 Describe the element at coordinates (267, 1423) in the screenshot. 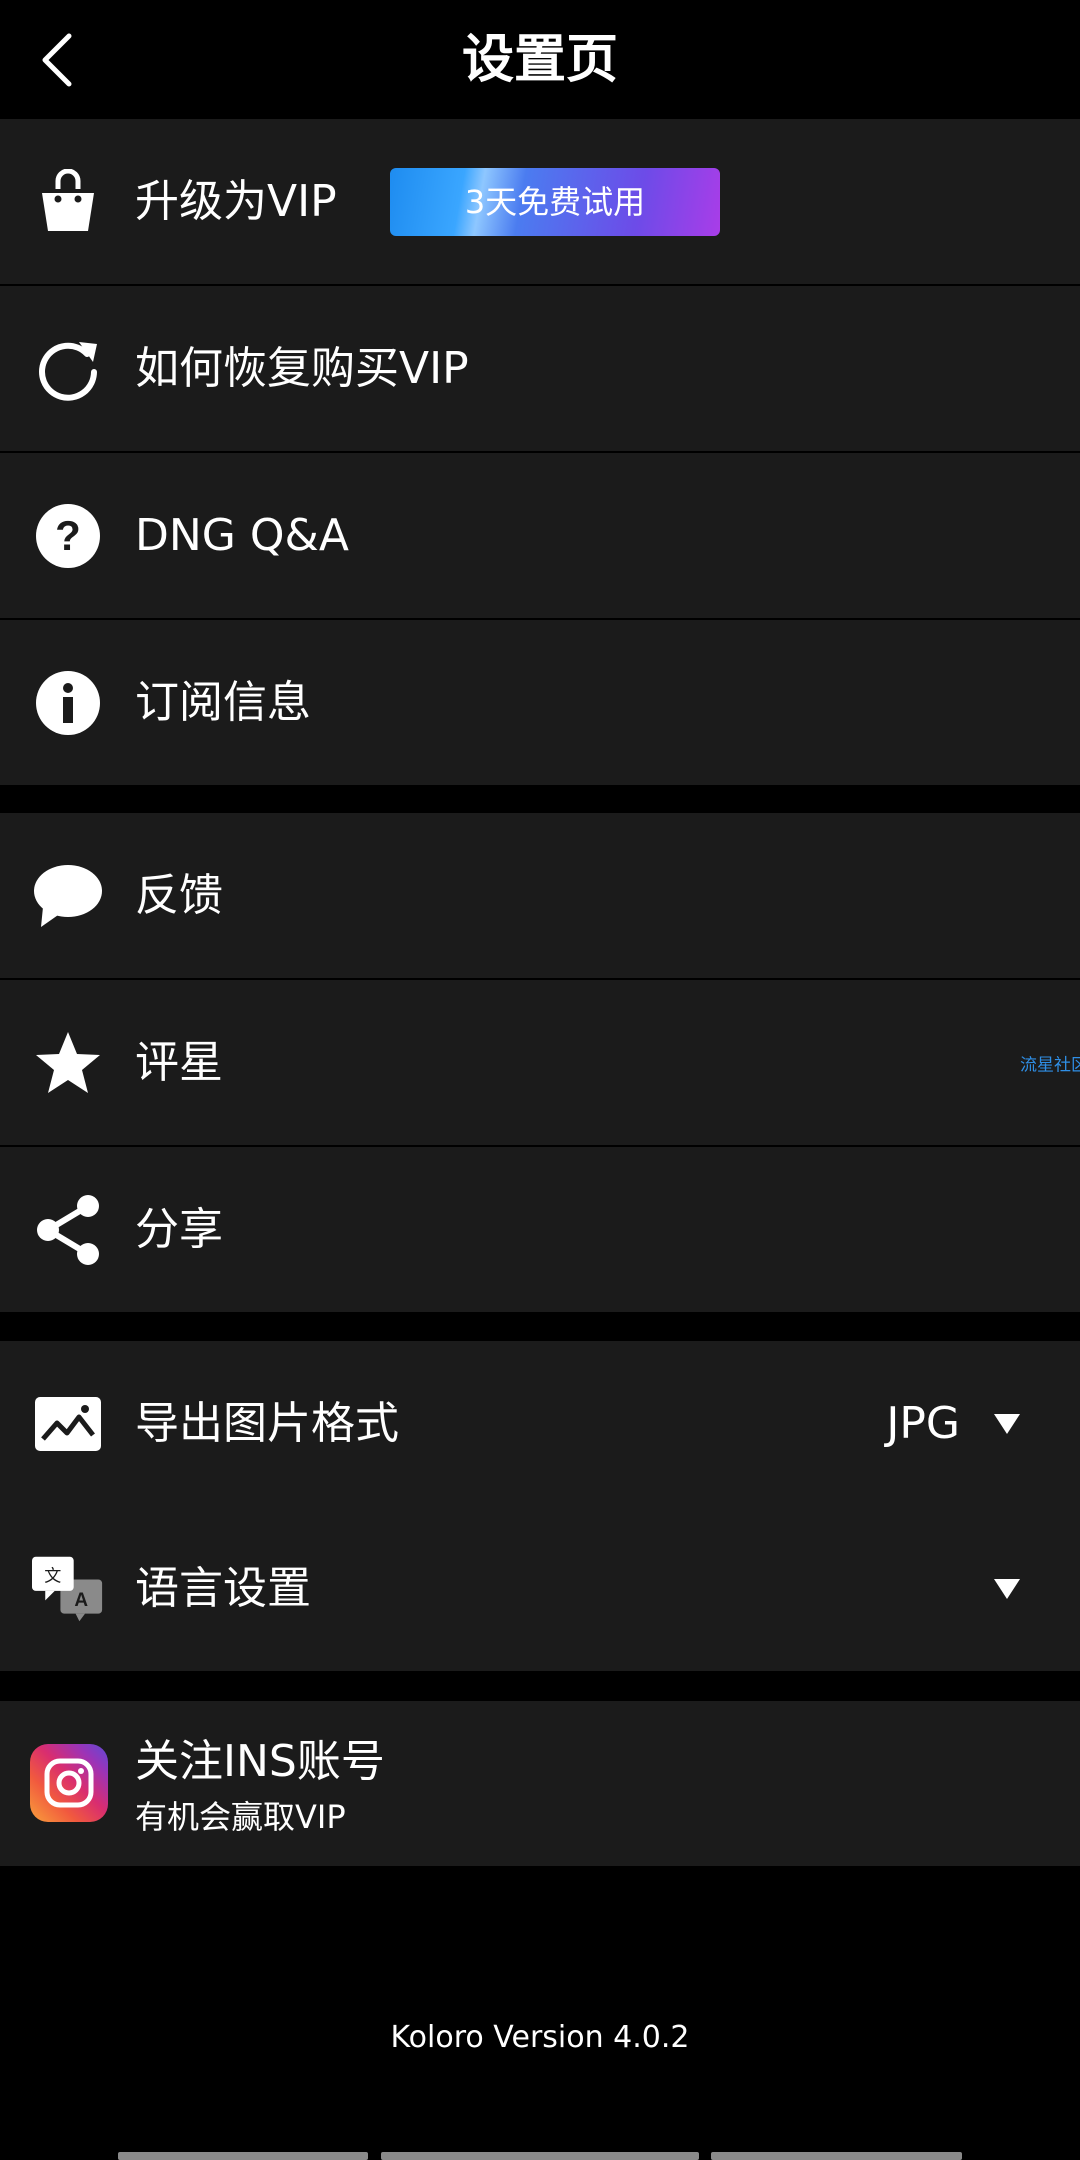

I see `export-format-label: 导出图片格式` at that location.